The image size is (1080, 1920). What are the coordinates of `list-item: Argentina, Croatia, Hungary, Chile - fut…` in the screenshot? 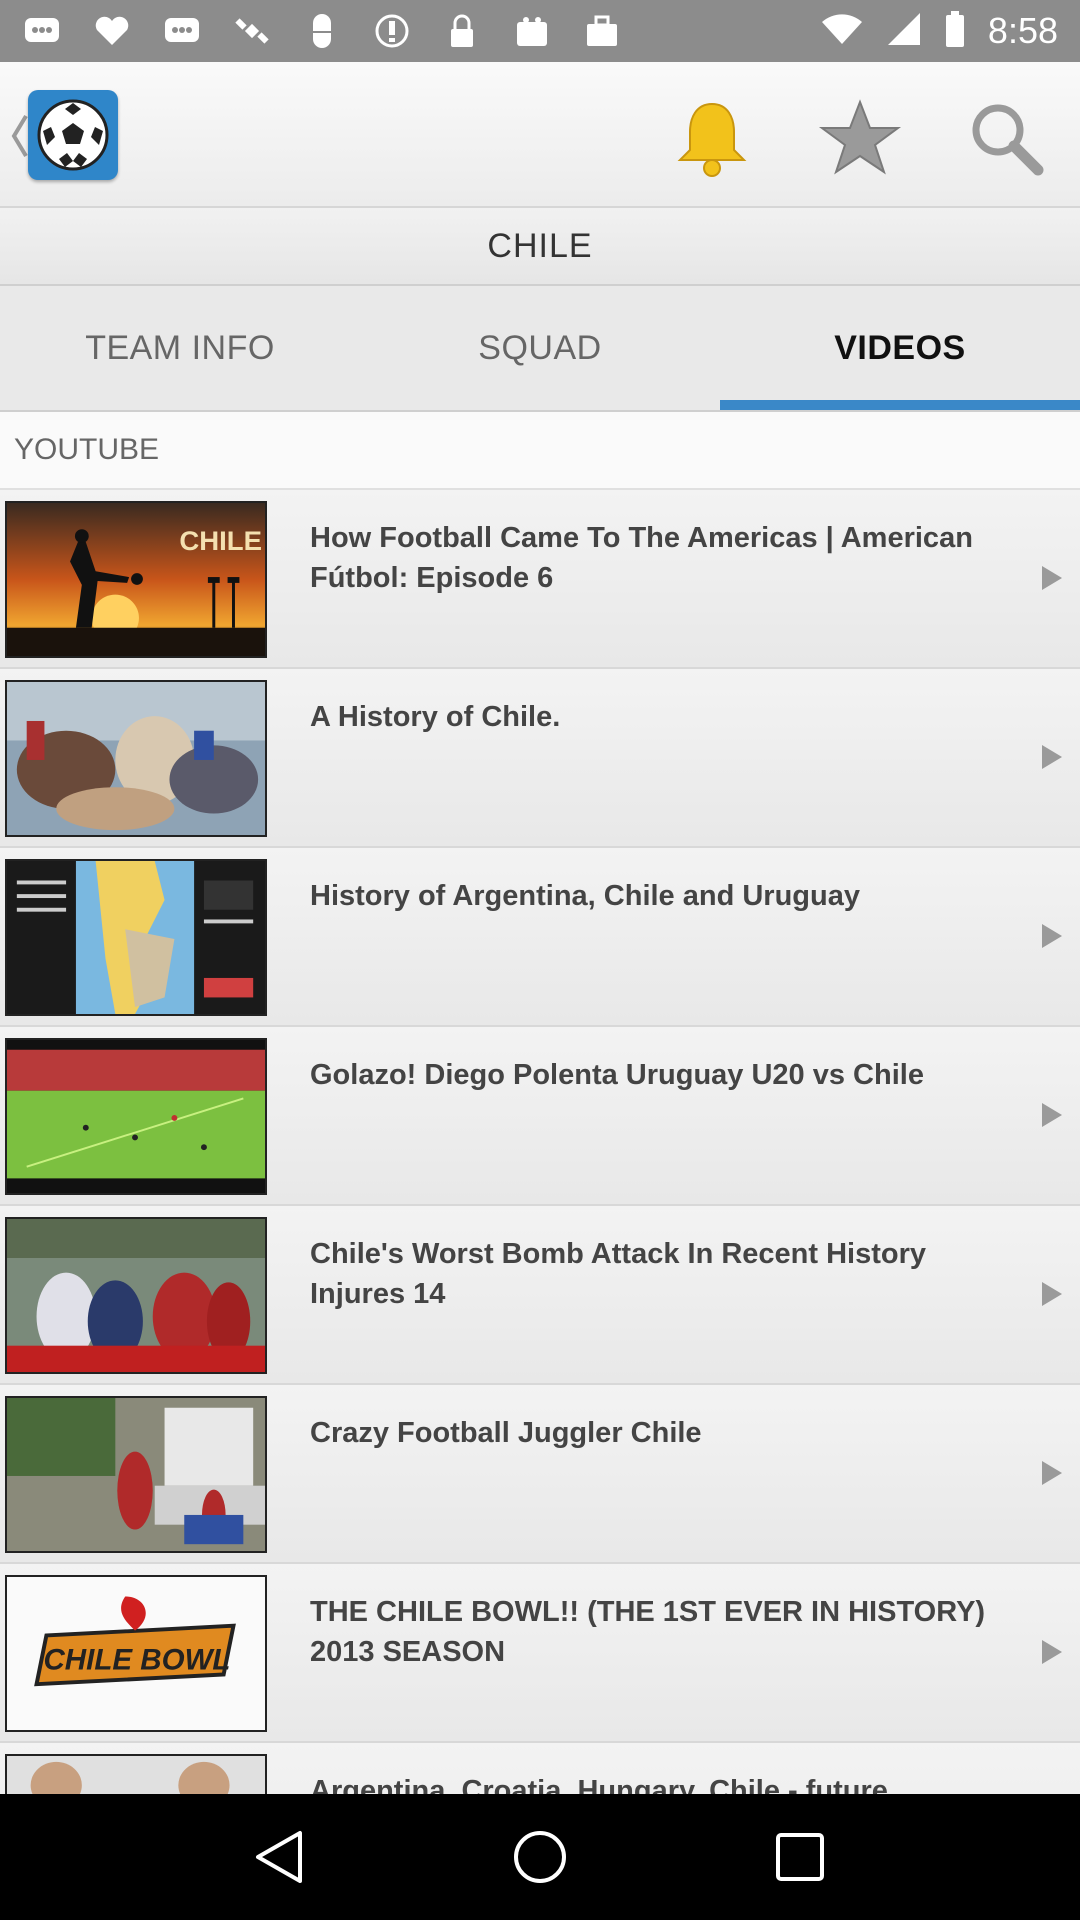 It's located at (540, 1768).